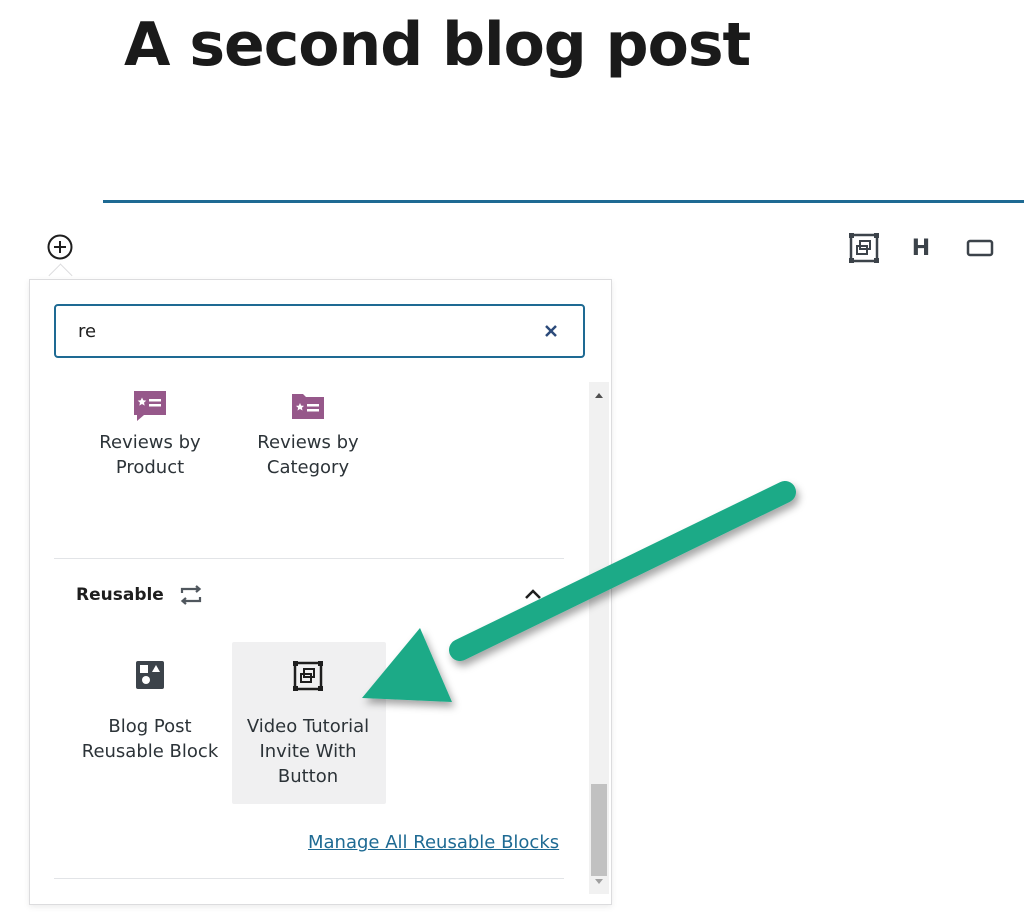 The width and height of the screenshot is (1024, 923). I want to click on block-item-video-tutorial-invite-with-button: Video Tutorial Invite With Button, so click(308, 724).